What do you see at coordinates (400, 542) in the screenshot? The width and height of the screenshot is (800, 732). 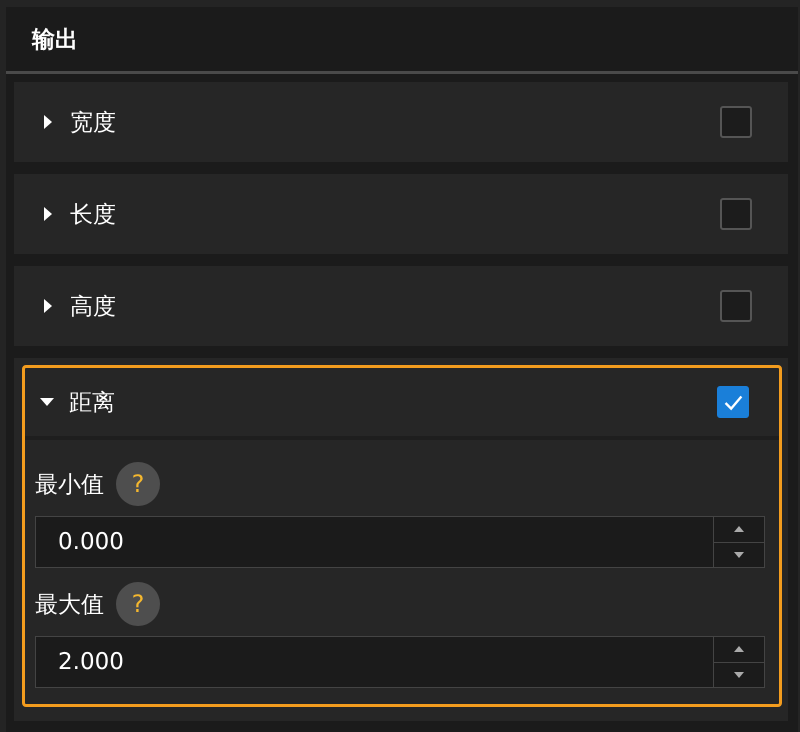 I see `number-input: 0.000` at bounding box center [400, 542].